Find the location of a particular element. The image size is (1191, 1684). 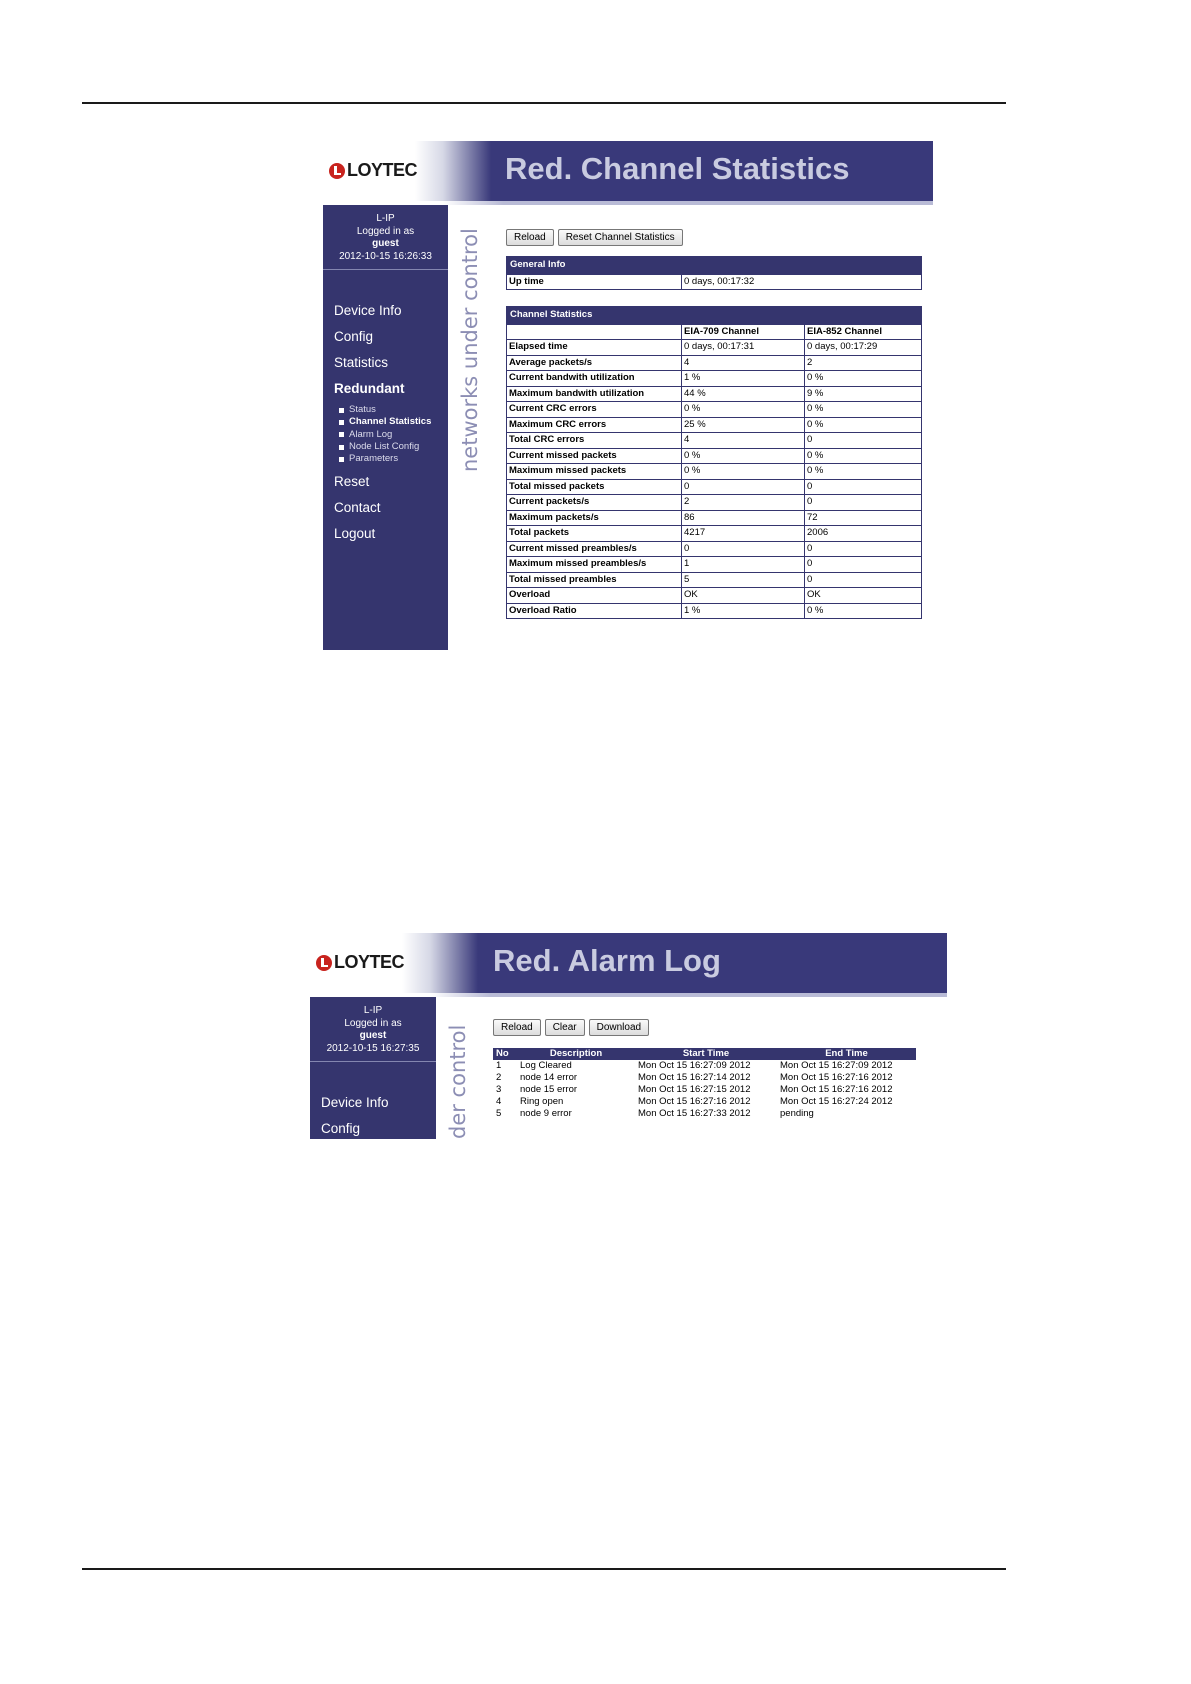

toolbar: Reload Clear Download is located at coordinates (573, 1026).